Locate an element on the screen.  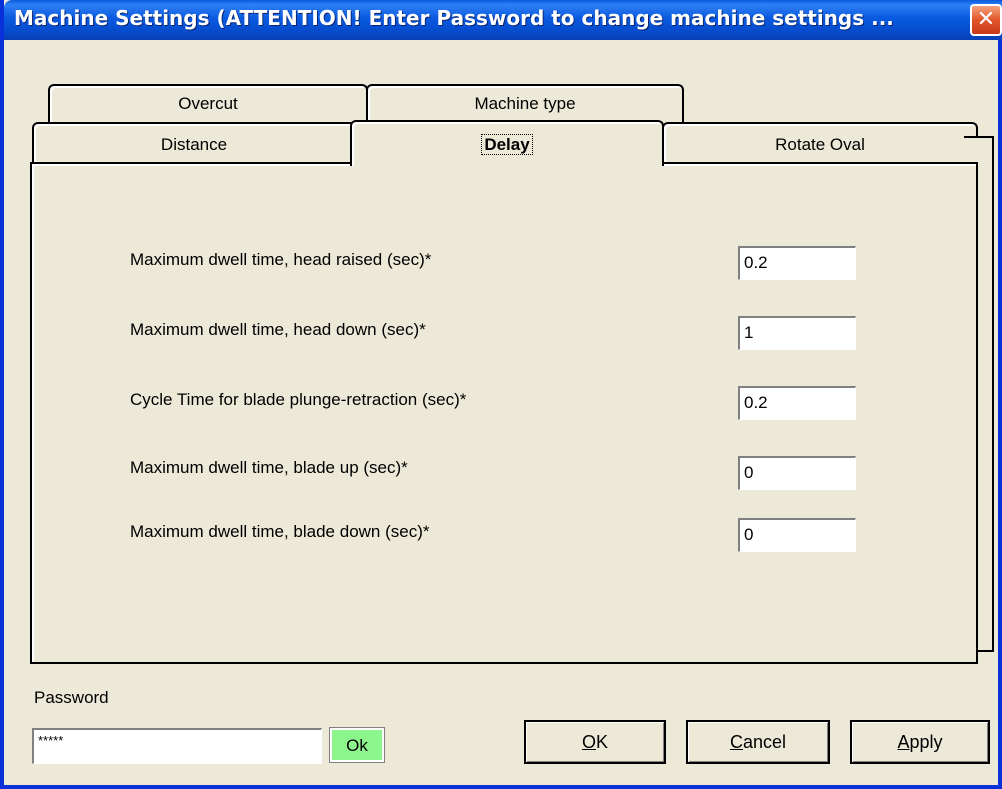
tab-delay-label: Delay is located at coordinates (507, 144).